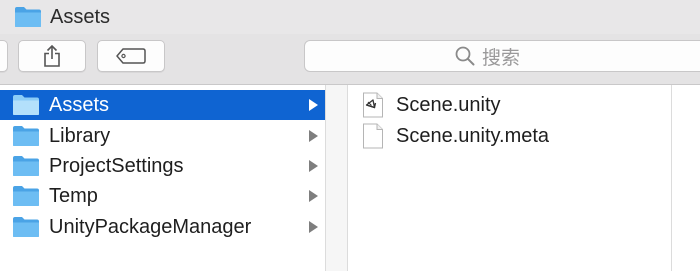 The image size is (700, 271). Describe the element at coordinates (150, 227) in the screenshot. I see `item-label: UnityPackageManager` at that location.